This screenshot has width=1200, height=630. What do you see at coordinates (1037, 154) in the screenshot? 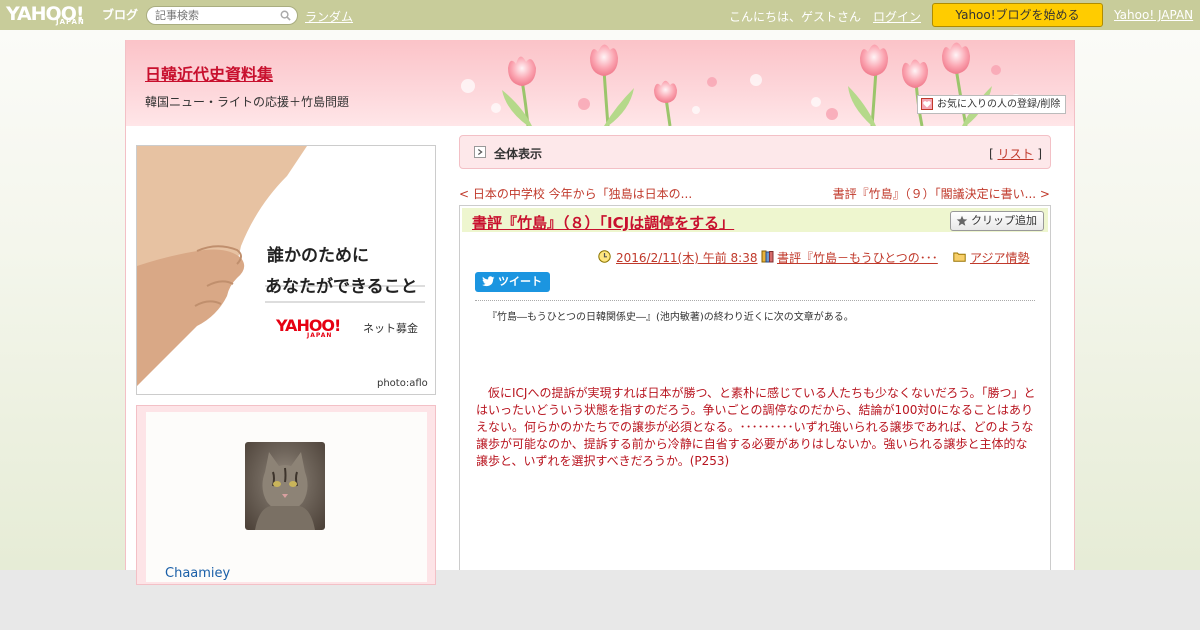
I see `list-bracket-close: ]` at bounding box center [1037, 154].